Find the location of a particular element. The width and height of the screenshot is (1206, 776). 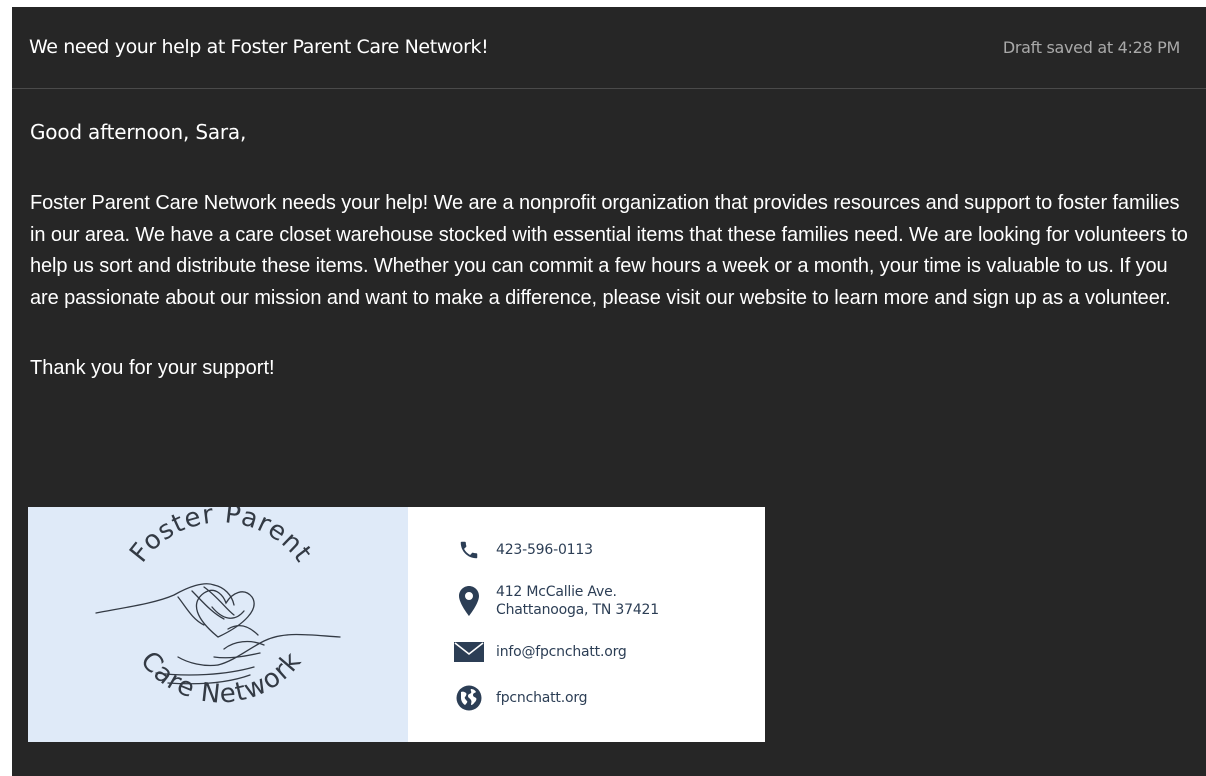

website-link: fpcnchatt.org is located at coordinates (542, 698).